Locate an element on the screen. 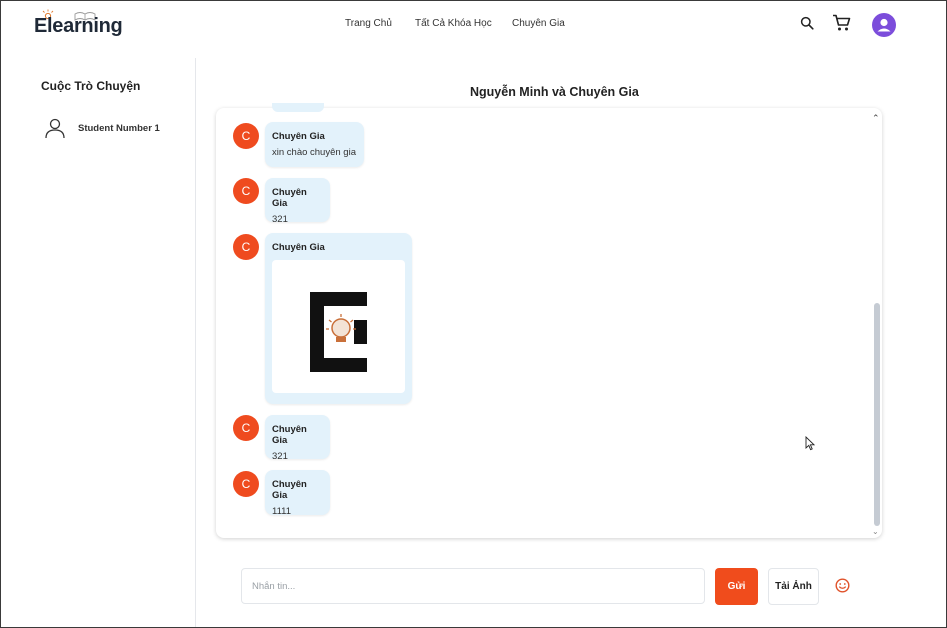 This screenshot has width=947, height=628. sidebar-item-student: Student Number 1 is located at coordinates (116, 129).